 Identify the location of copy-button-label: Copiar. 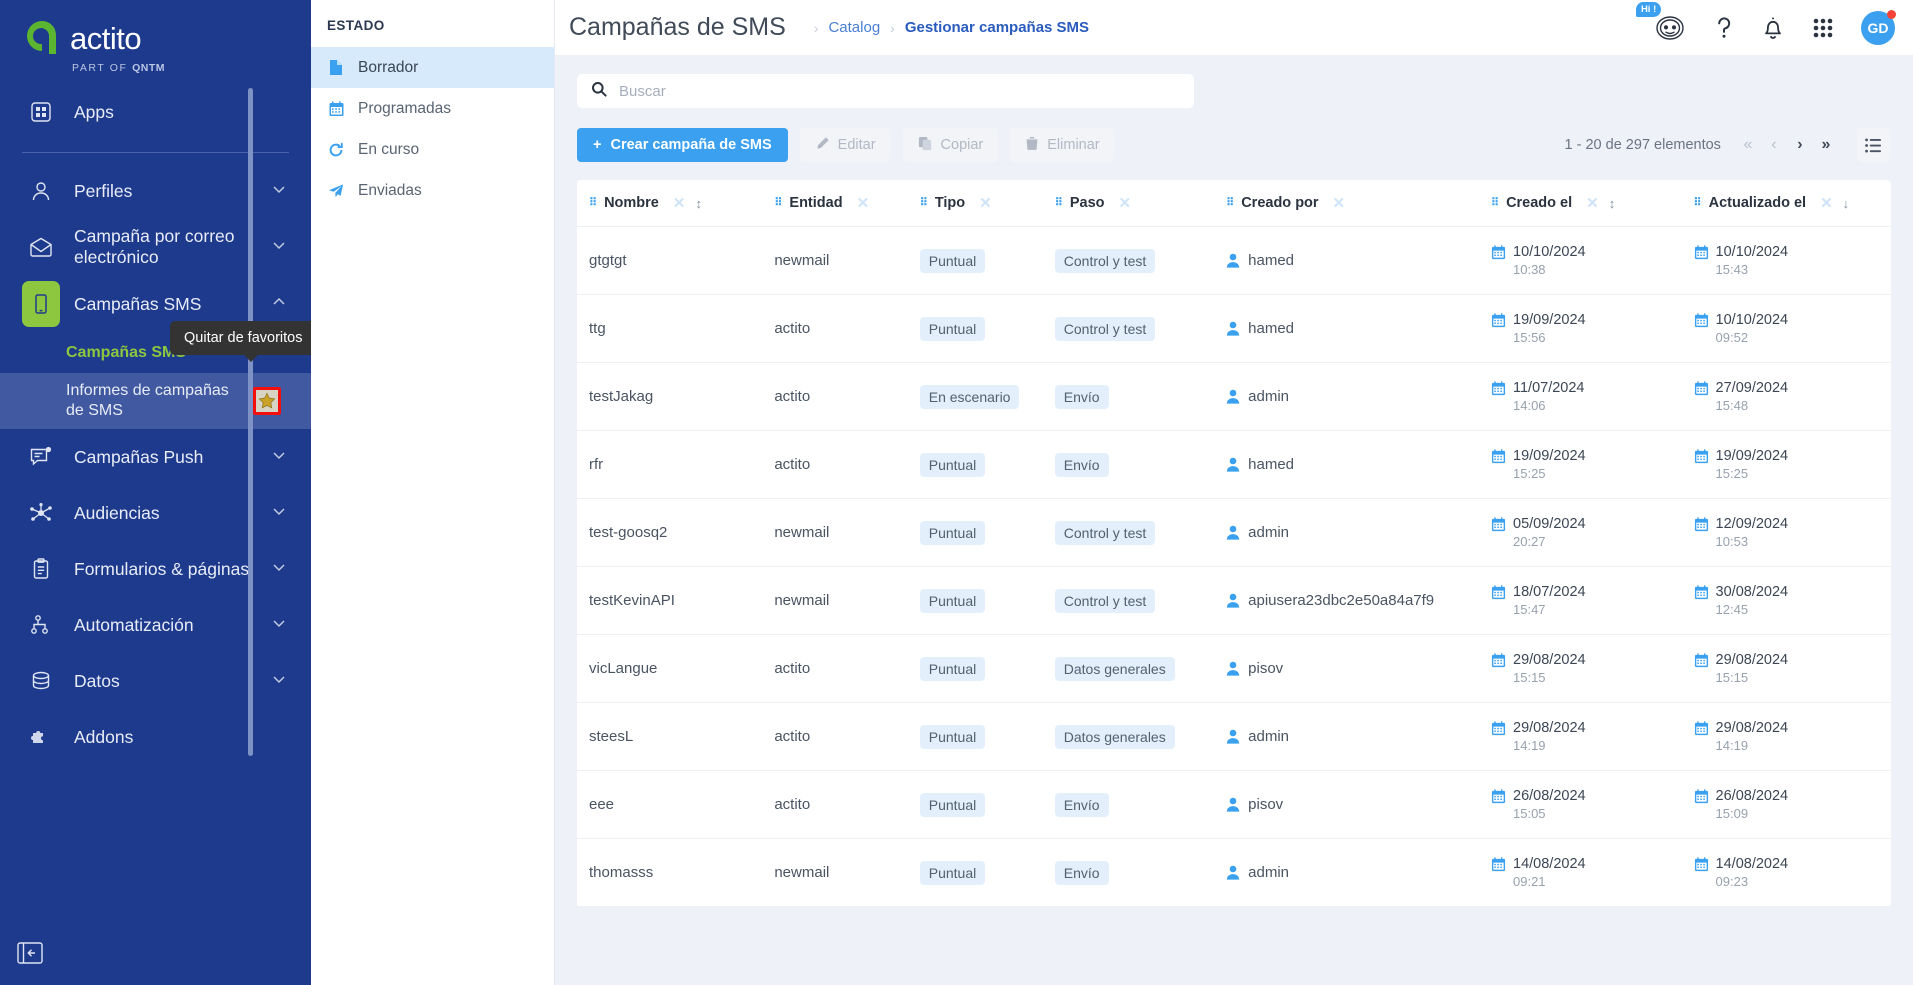
(962, 145).